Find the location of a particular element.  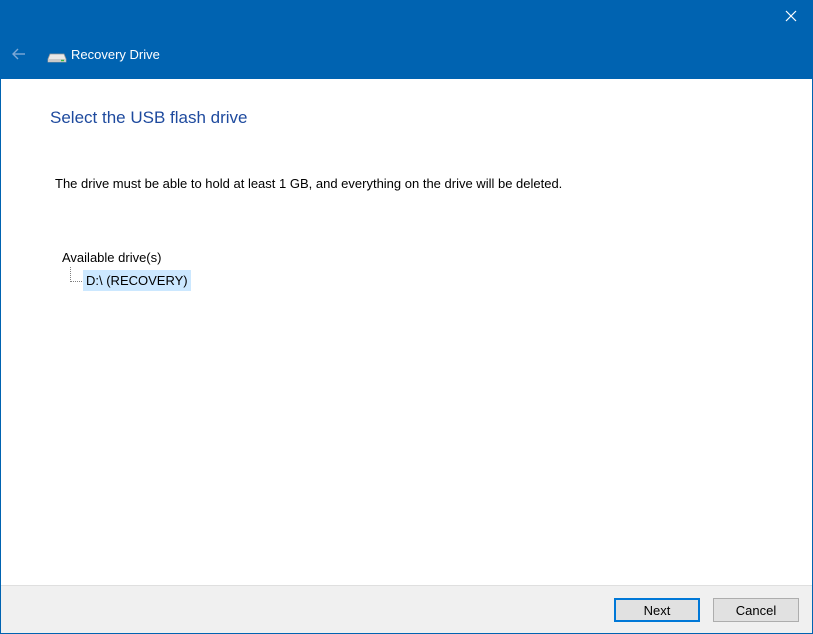

button-bar: Next Cancel is located at coordinates (406, 609).